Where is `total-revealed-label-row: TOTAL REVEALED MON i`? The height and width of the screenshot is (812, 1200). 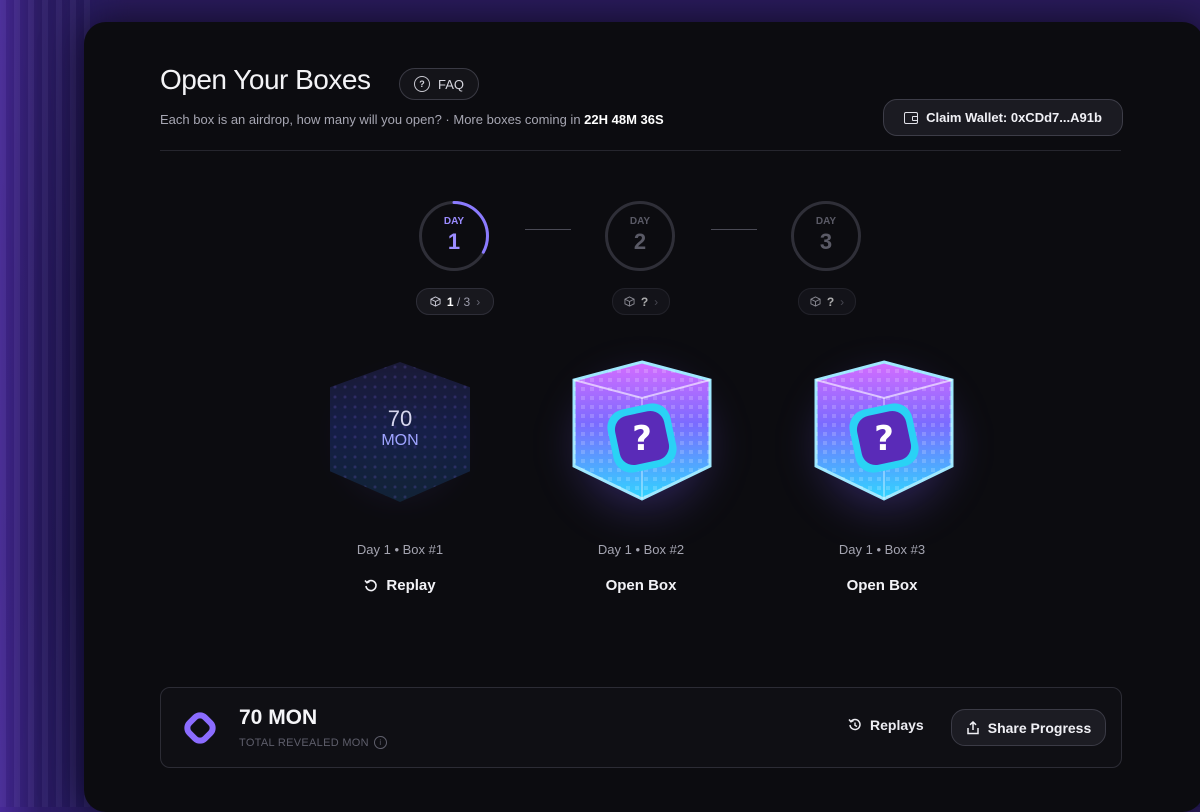 total-revealed-label-row: TOTAL REVEALED MON i is located at coordinates (313, 742).